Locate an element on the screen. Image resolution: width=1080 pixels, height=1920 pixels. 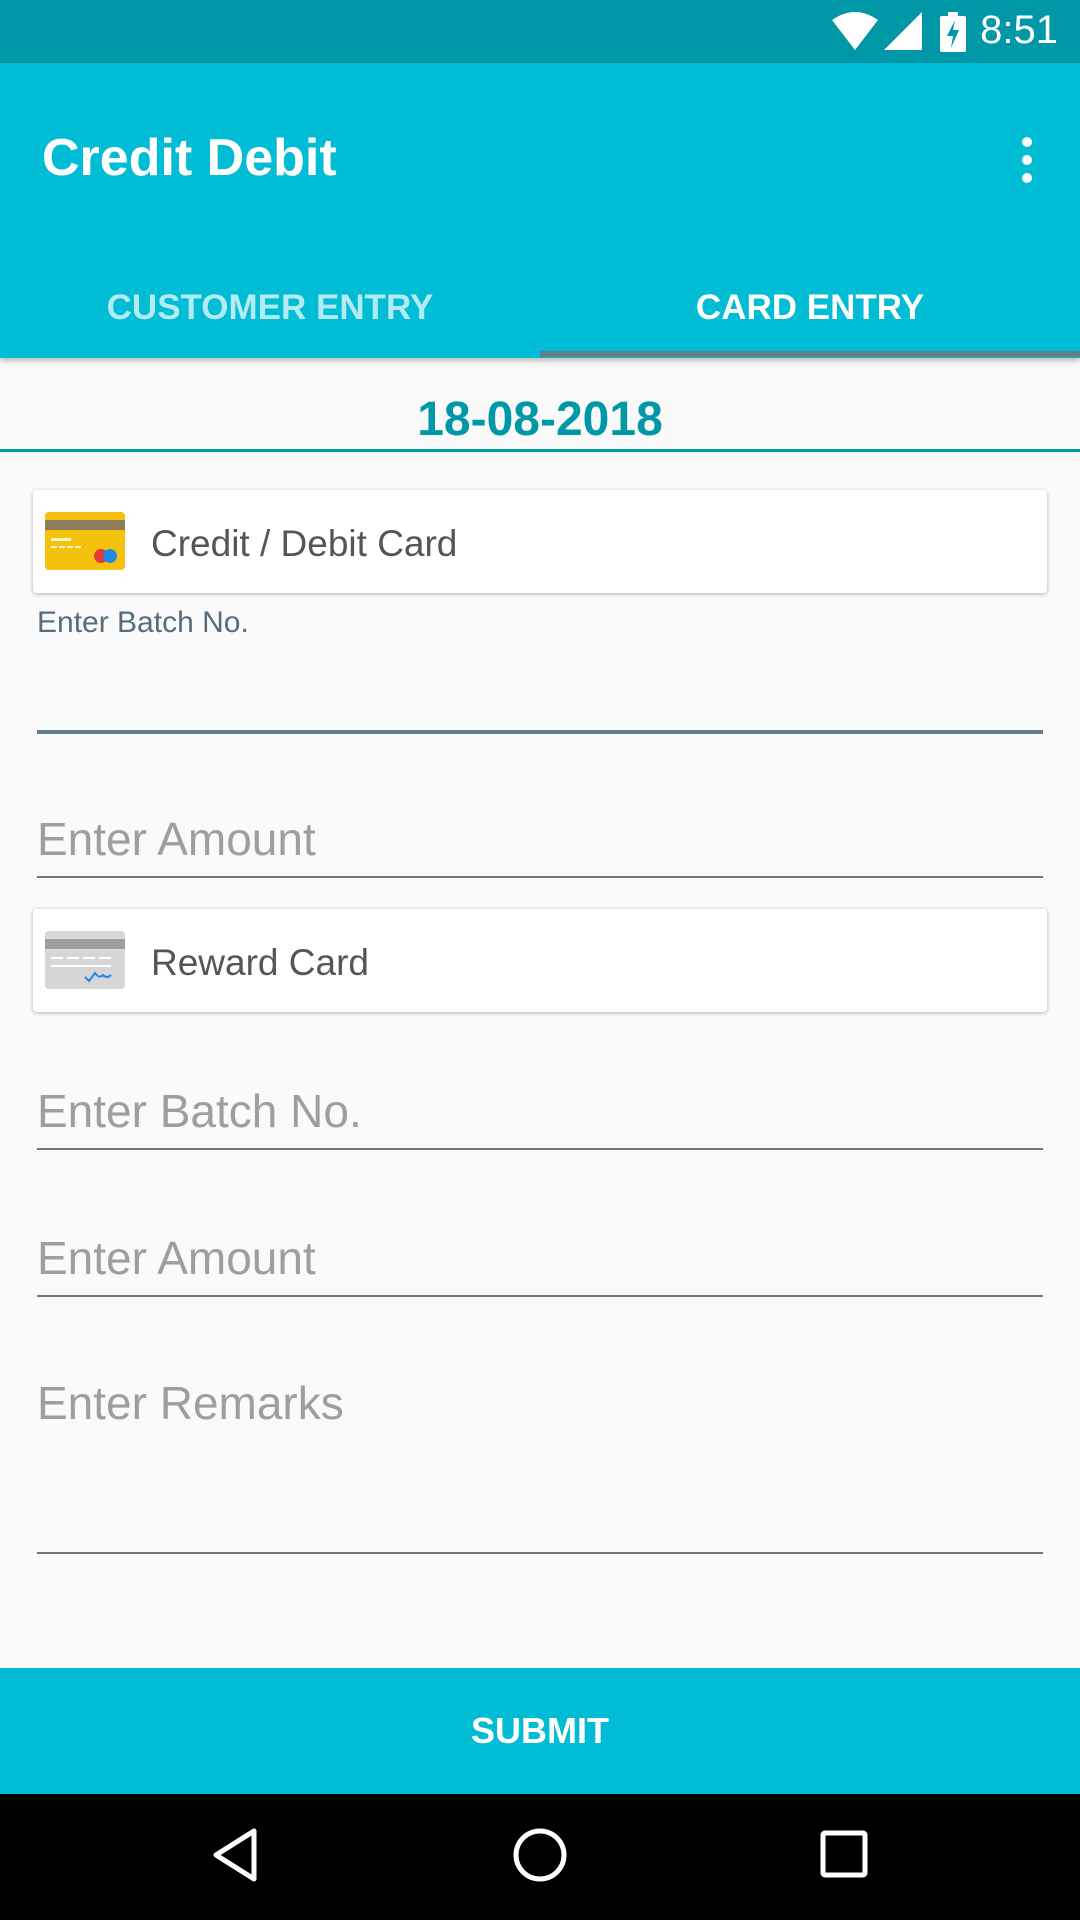
recents-icon is located at coordinates (844, 1855).